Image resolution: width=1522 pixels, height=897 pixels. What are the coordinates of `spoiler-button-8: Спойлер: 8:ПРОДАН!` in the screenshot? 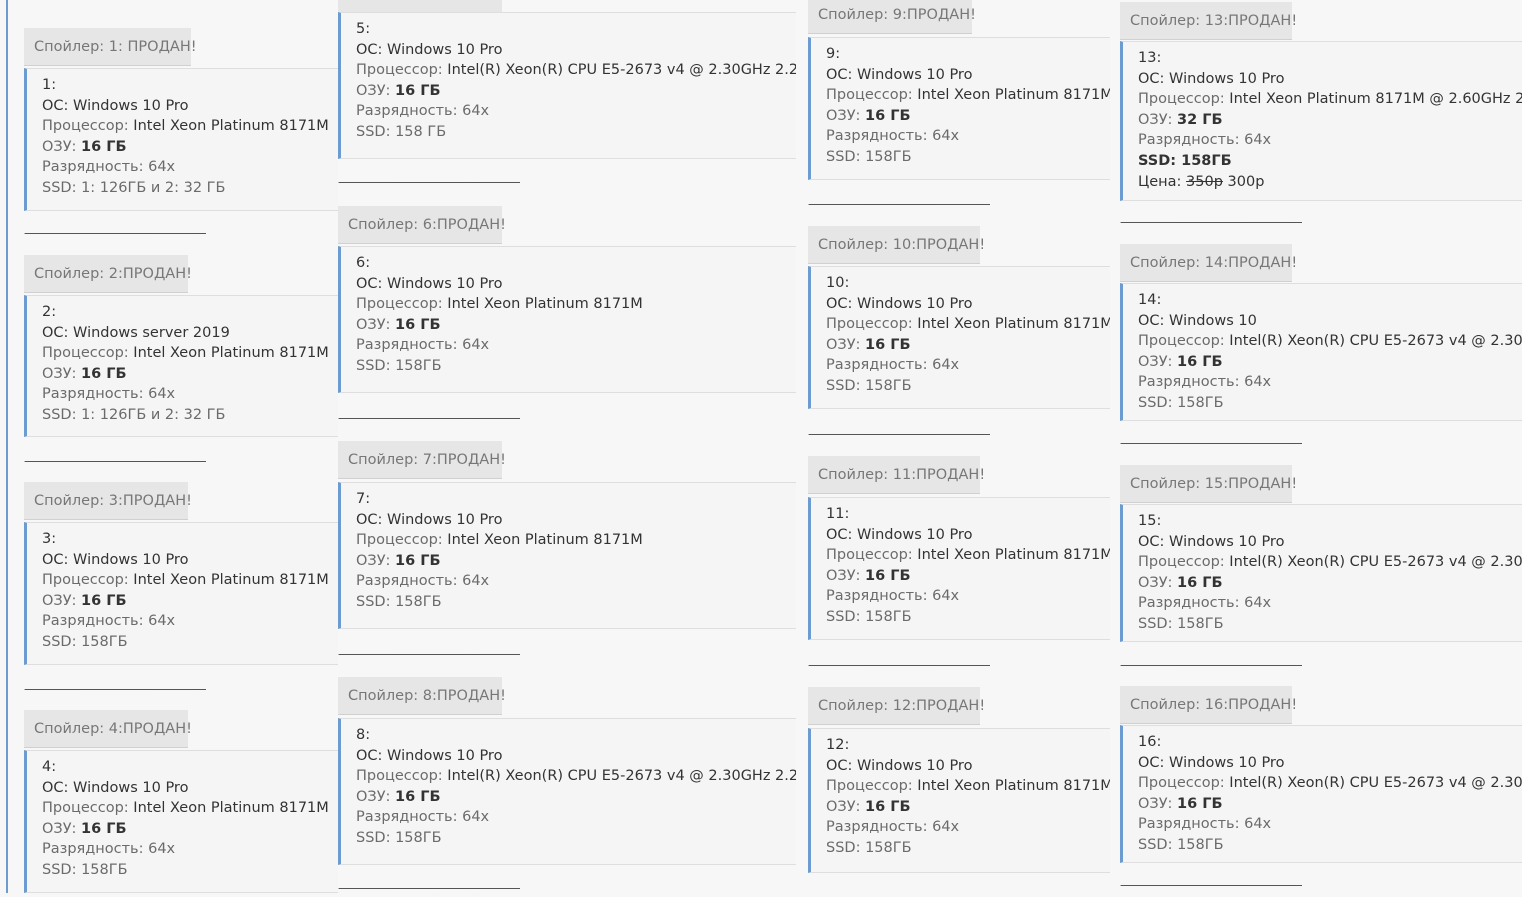 It's located at (422, 696).